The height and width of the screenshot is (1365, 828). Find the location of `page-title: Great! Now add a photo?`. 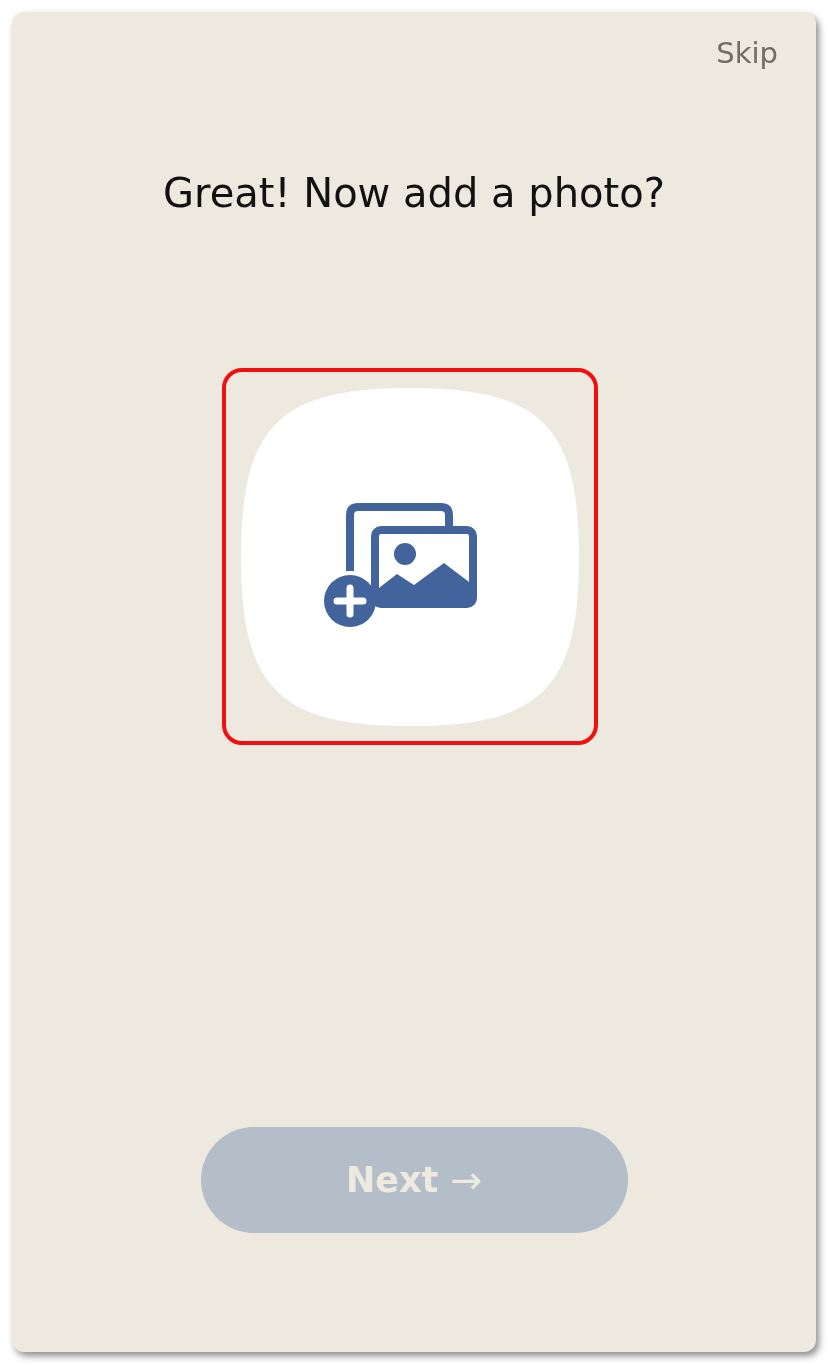

page-title: Great! Now add a photo? is located at coordinates (414, 193).